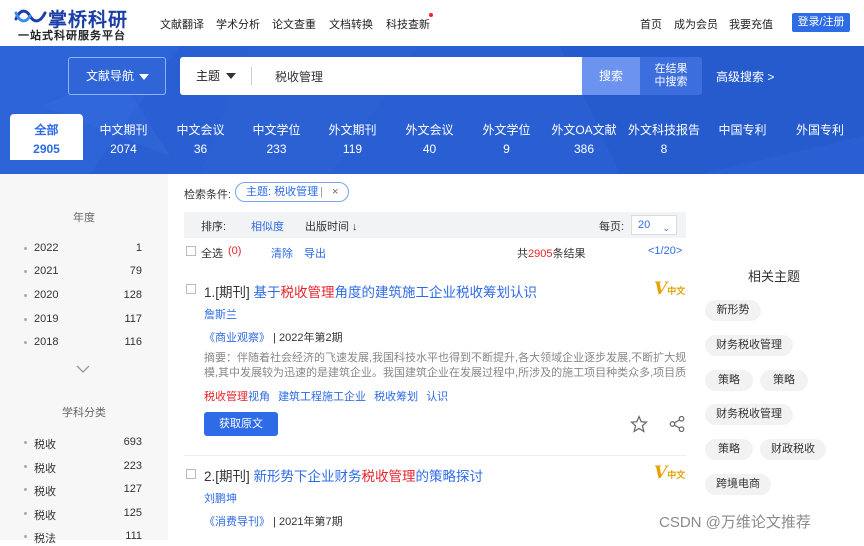  Describe the element at coordinates (267, 292) in the screenshot. I see `title-part: 基于` at that location.